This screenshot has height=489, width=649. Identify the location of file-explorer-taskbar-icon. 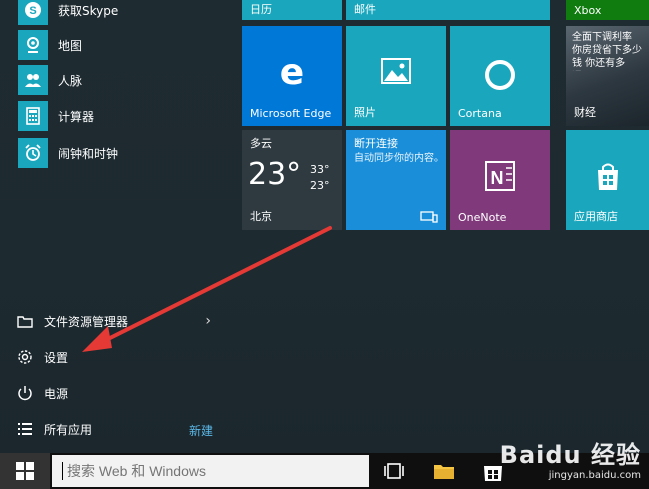
(444, 471).